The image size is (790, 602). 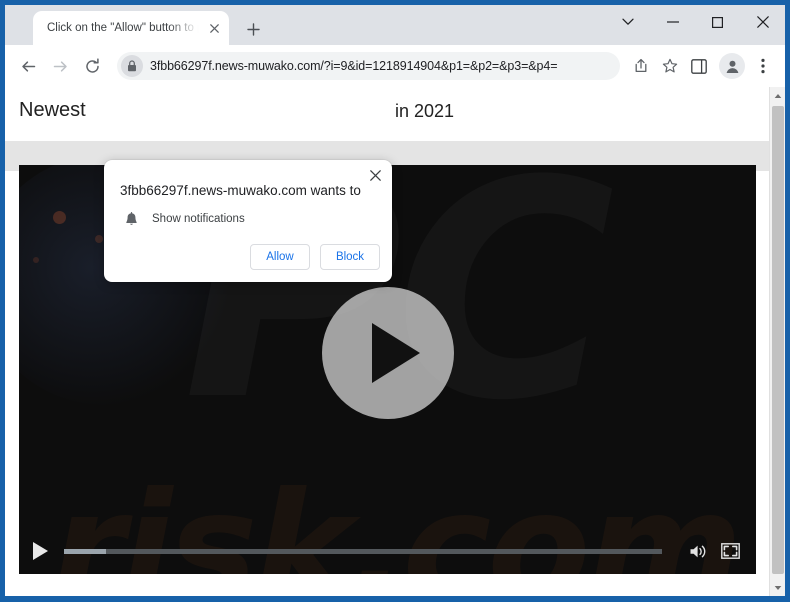 I want to click on forward-button, so click(x=60, y=66).